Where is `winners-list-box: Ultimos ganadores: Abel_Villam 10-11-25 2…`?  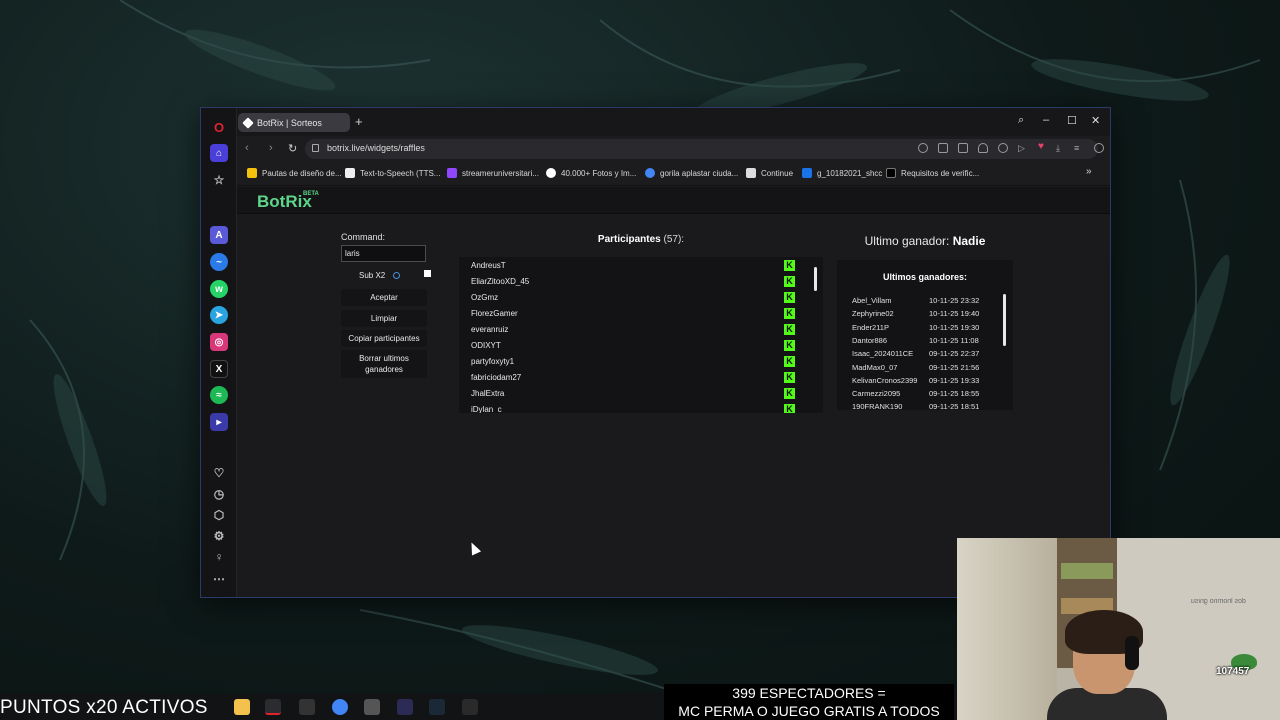 winners-list-box: Ultimos ganadores: Abel_Villam 10-11-25 2… is located at coordinates (925, 335).